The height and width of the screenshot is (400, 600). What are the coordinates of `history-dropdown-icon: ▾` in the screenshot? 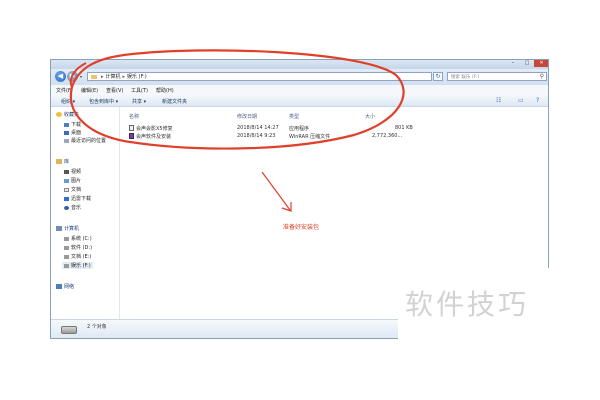 It's located at (81, 76).